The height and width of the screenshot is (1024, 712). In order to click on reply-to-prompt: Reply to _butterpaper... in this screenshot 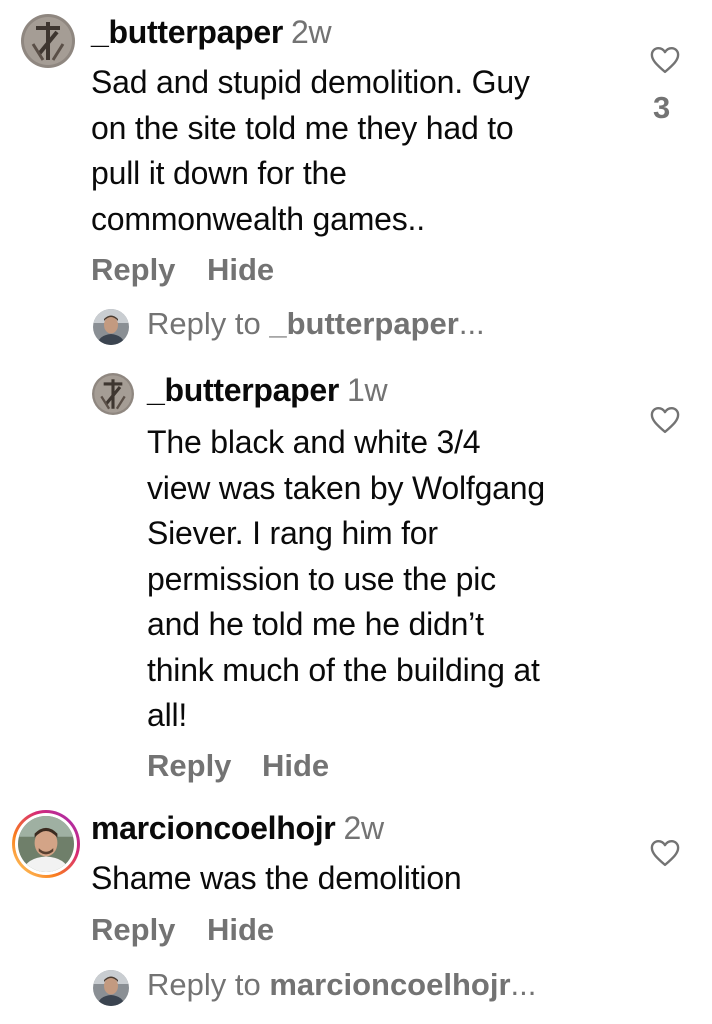, I will do `click(316, 324)`.